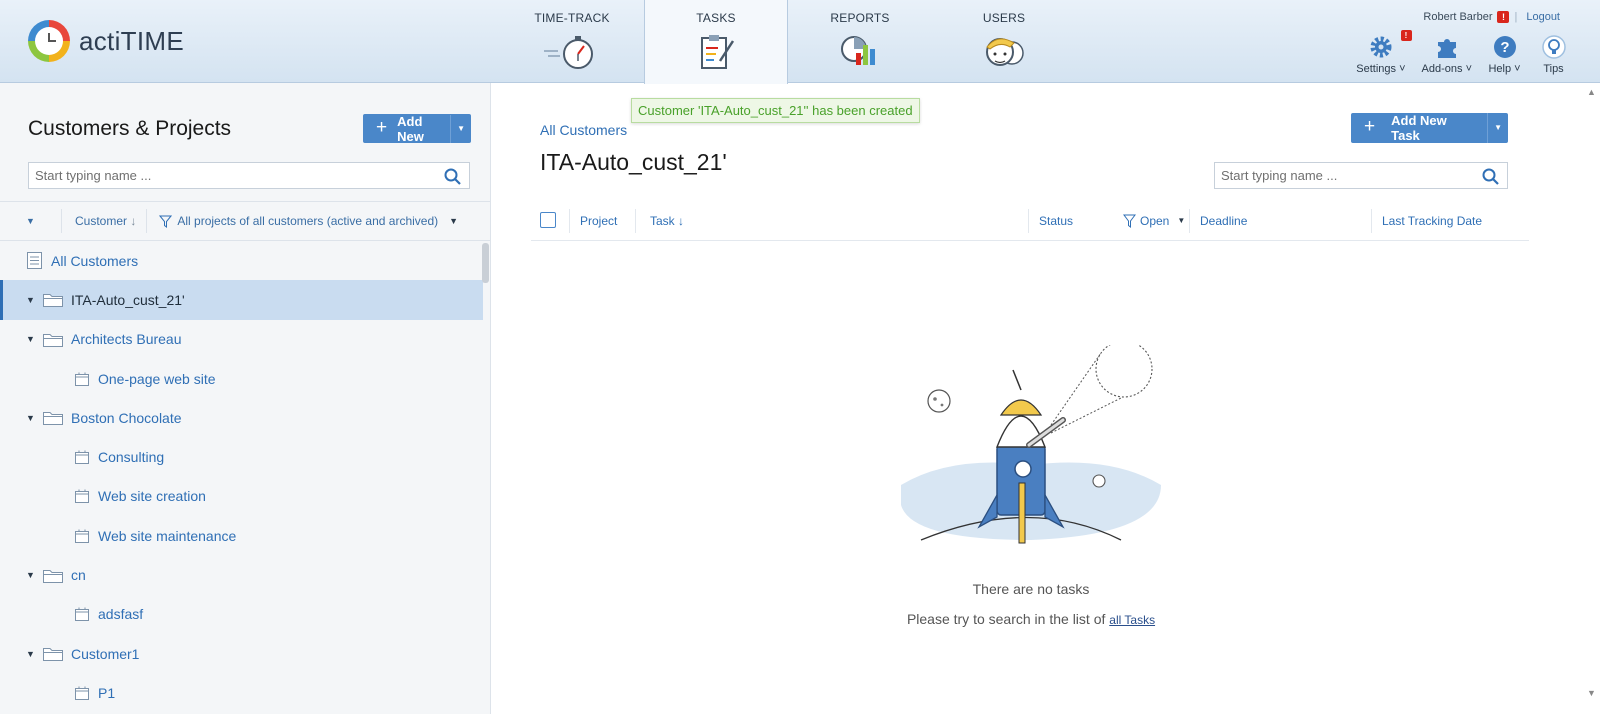 This screenshot has height=714, width=1600. What do you see at coordinates (241, 535) in the screenshot?
I see `tree-item-project: Web site maintenance` at bounding box center [241, 535].